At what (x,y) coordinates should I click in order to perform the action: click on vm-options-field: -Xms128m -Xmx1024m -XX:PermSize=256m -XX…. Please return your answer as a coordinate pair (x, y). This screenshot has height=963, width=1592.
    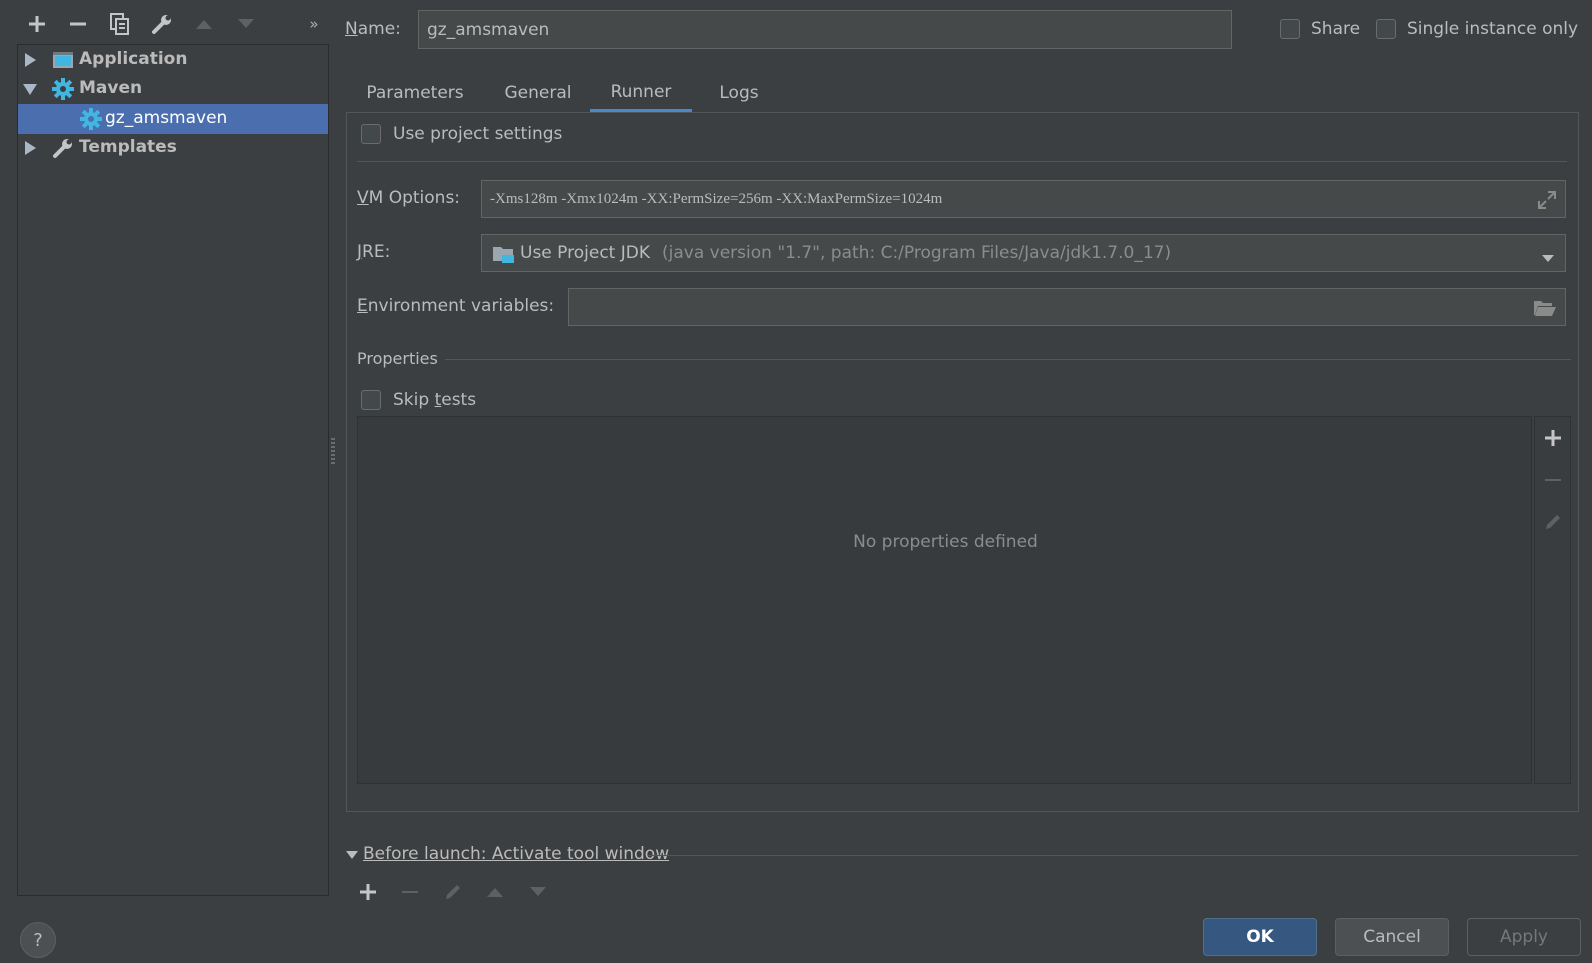
    Looking at the image, I should click on (1023, 199).